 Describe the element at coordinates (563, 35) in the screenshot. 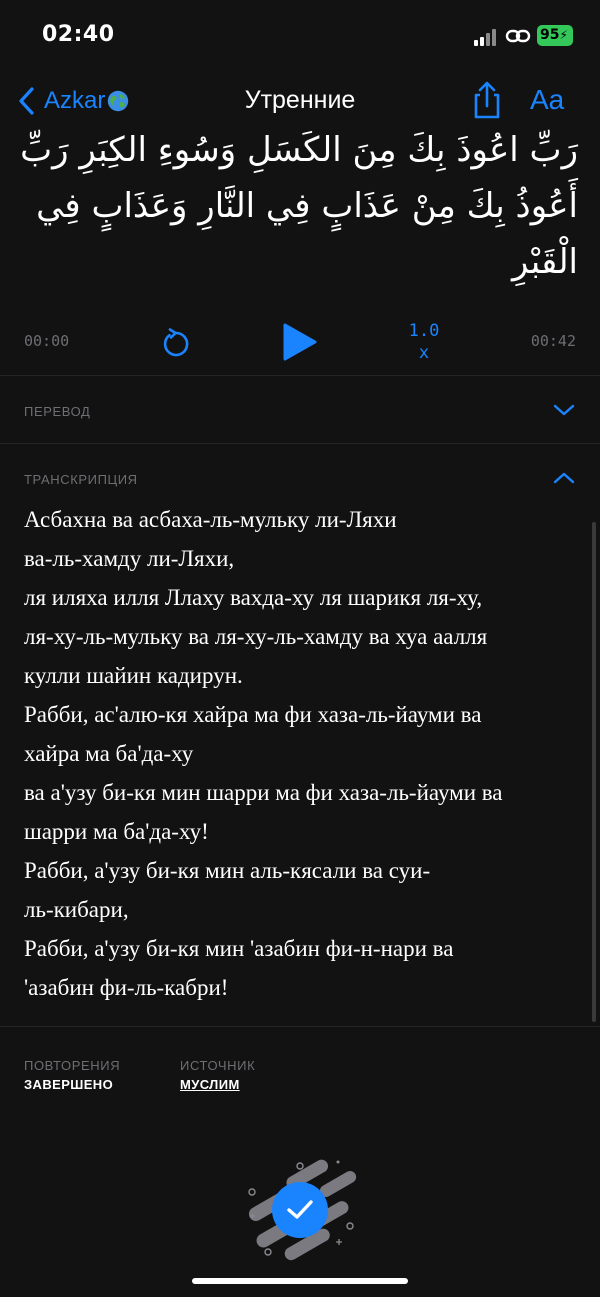

I see `charging-bolt-icon: ⚡` at that location.